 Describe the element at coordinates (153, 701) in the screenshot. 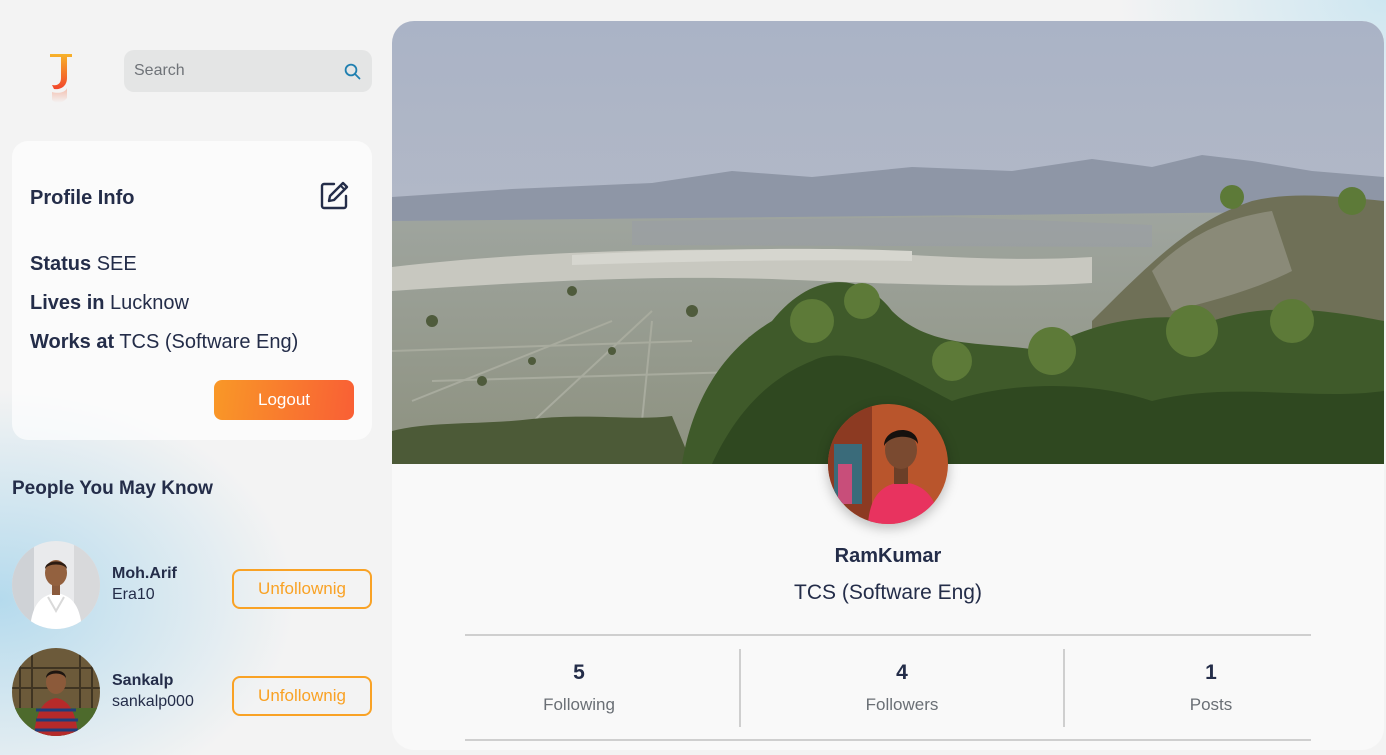

I see `person-username: sankalp000` at that location.